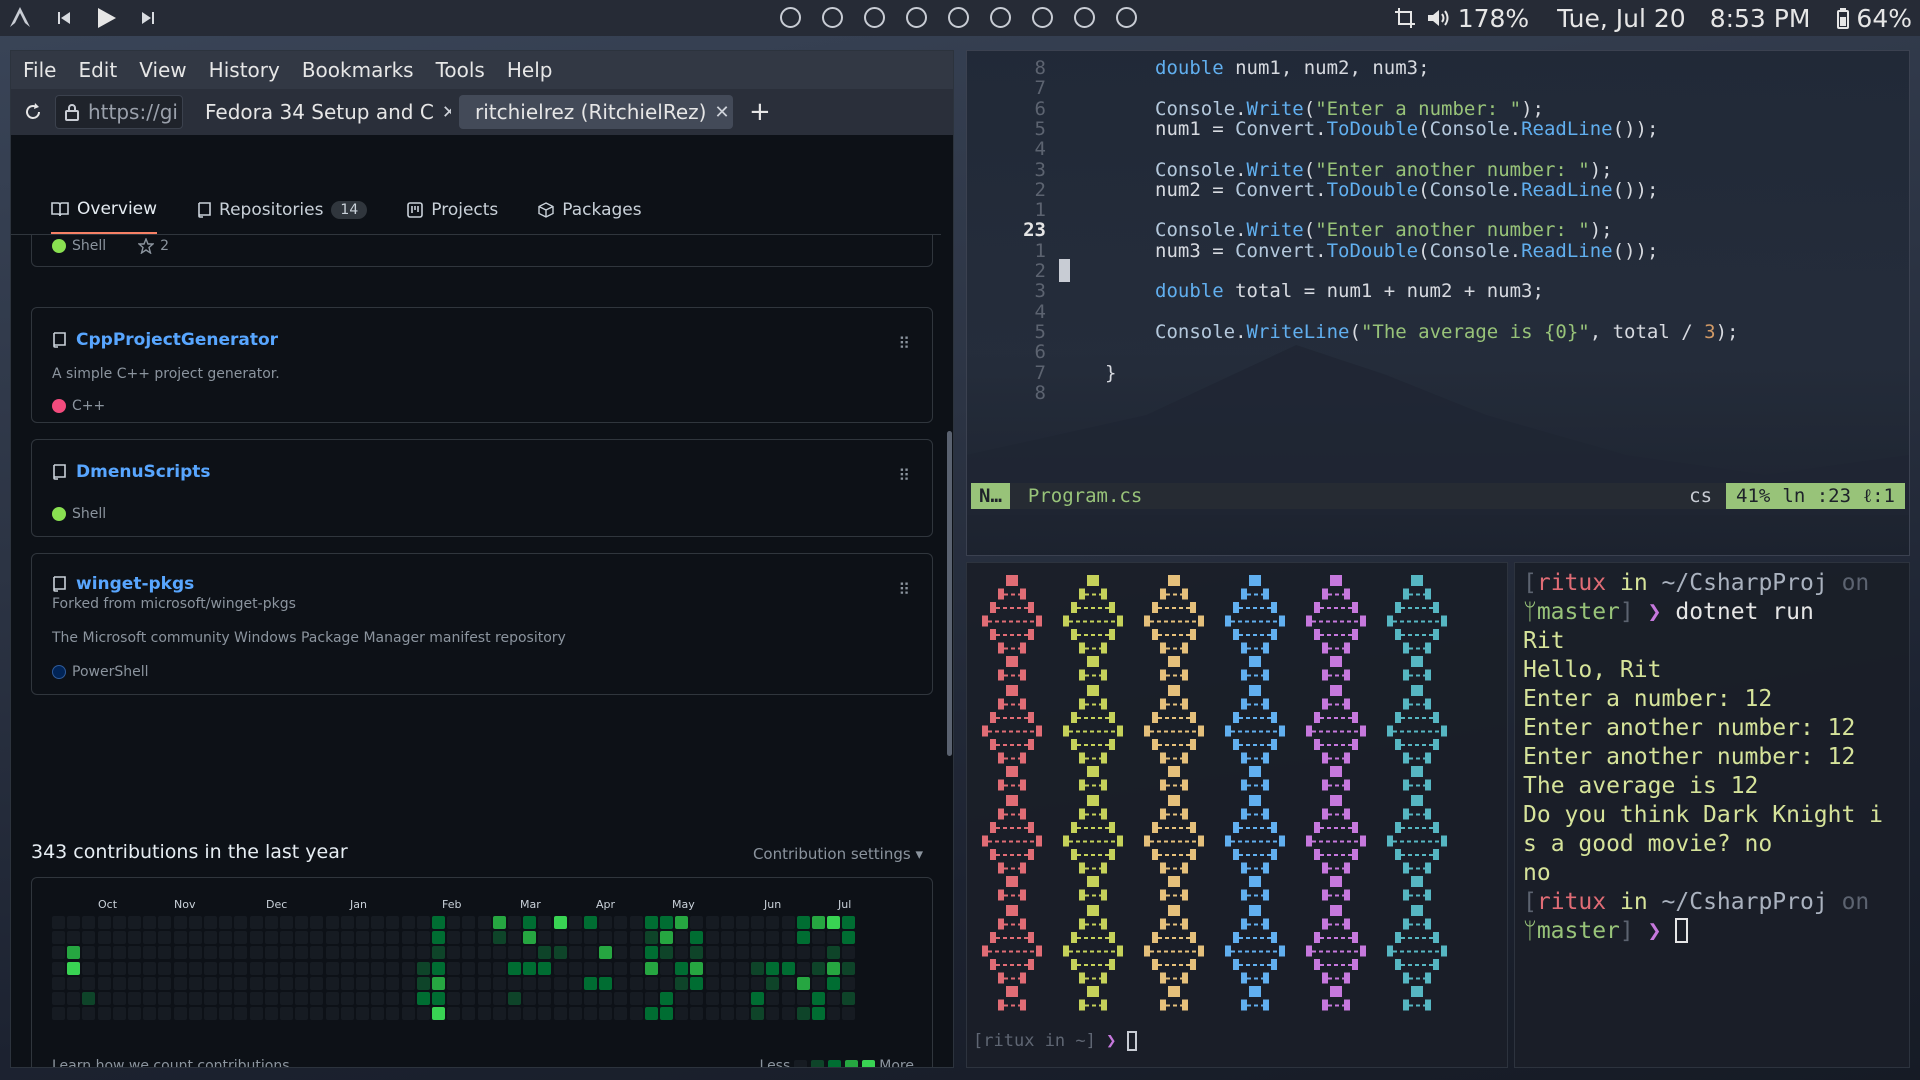 The image size is (1920, 1080). Describe the element at coordinates (760, 112) in the screenshot. I see `new-tab-button: +` at that location.